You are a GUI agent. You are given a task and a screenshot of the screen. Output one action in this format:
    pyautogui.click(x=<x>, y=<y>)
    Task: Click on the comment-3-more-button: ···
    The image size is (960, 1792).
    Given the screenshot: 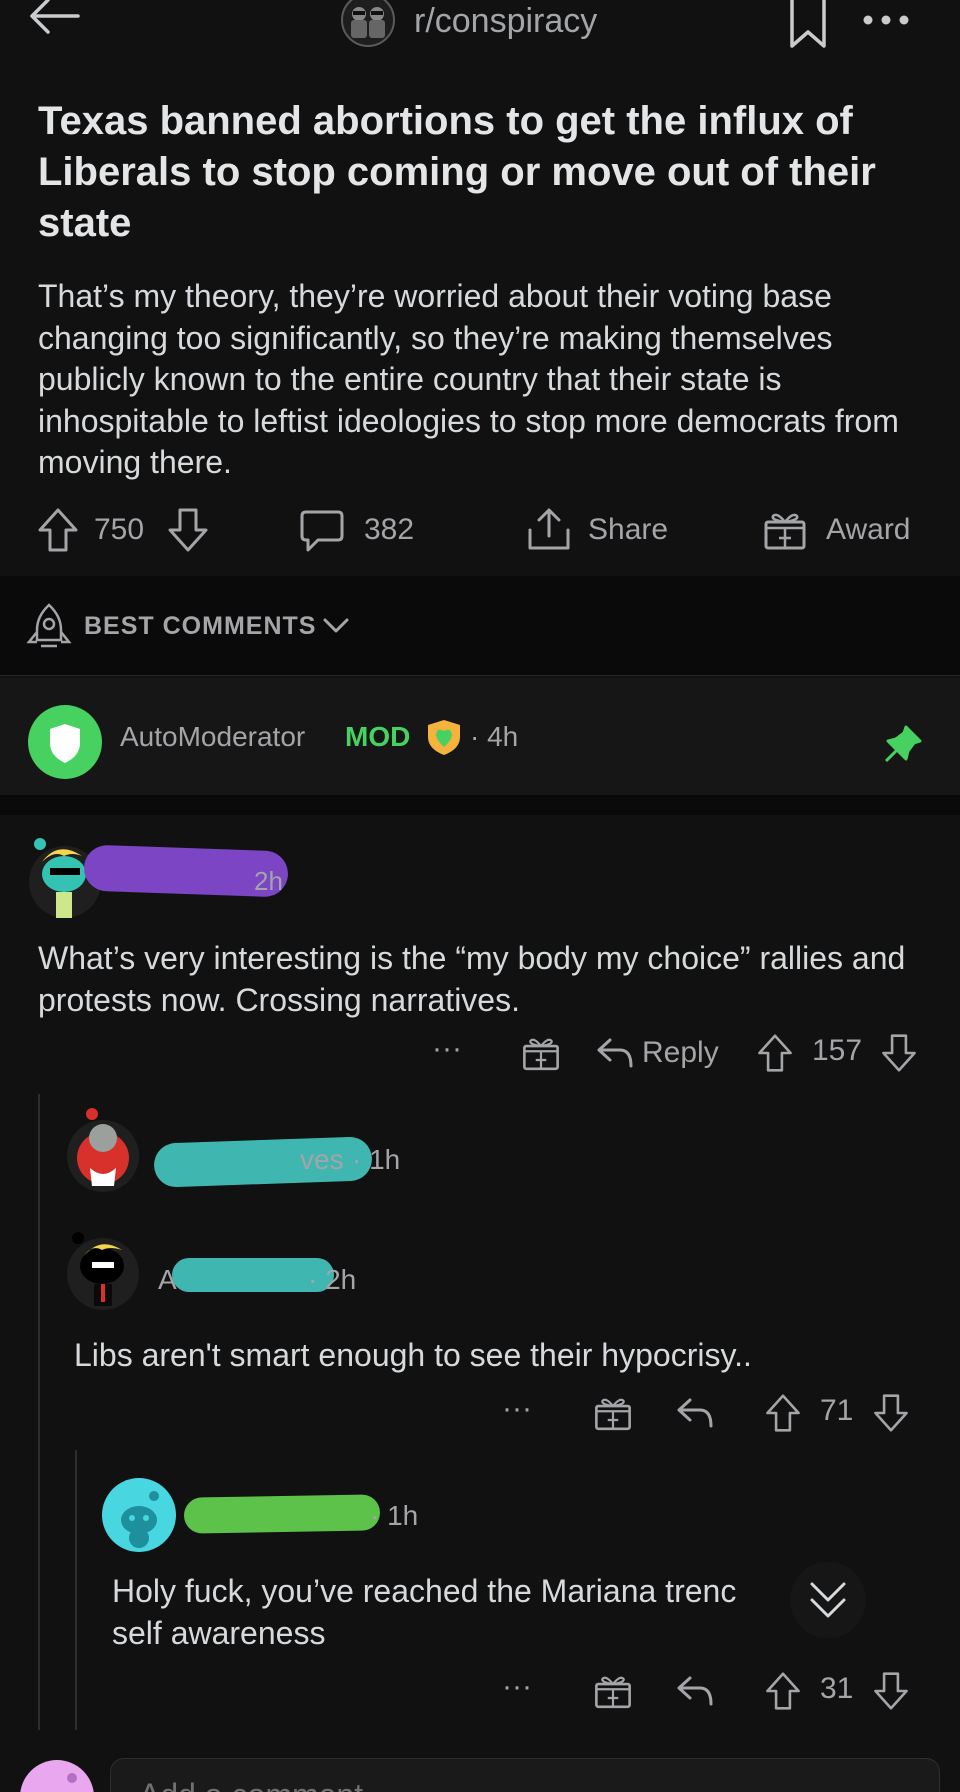 What is the action you would take?
    pyautogui.click(x=517, y=1409)
    